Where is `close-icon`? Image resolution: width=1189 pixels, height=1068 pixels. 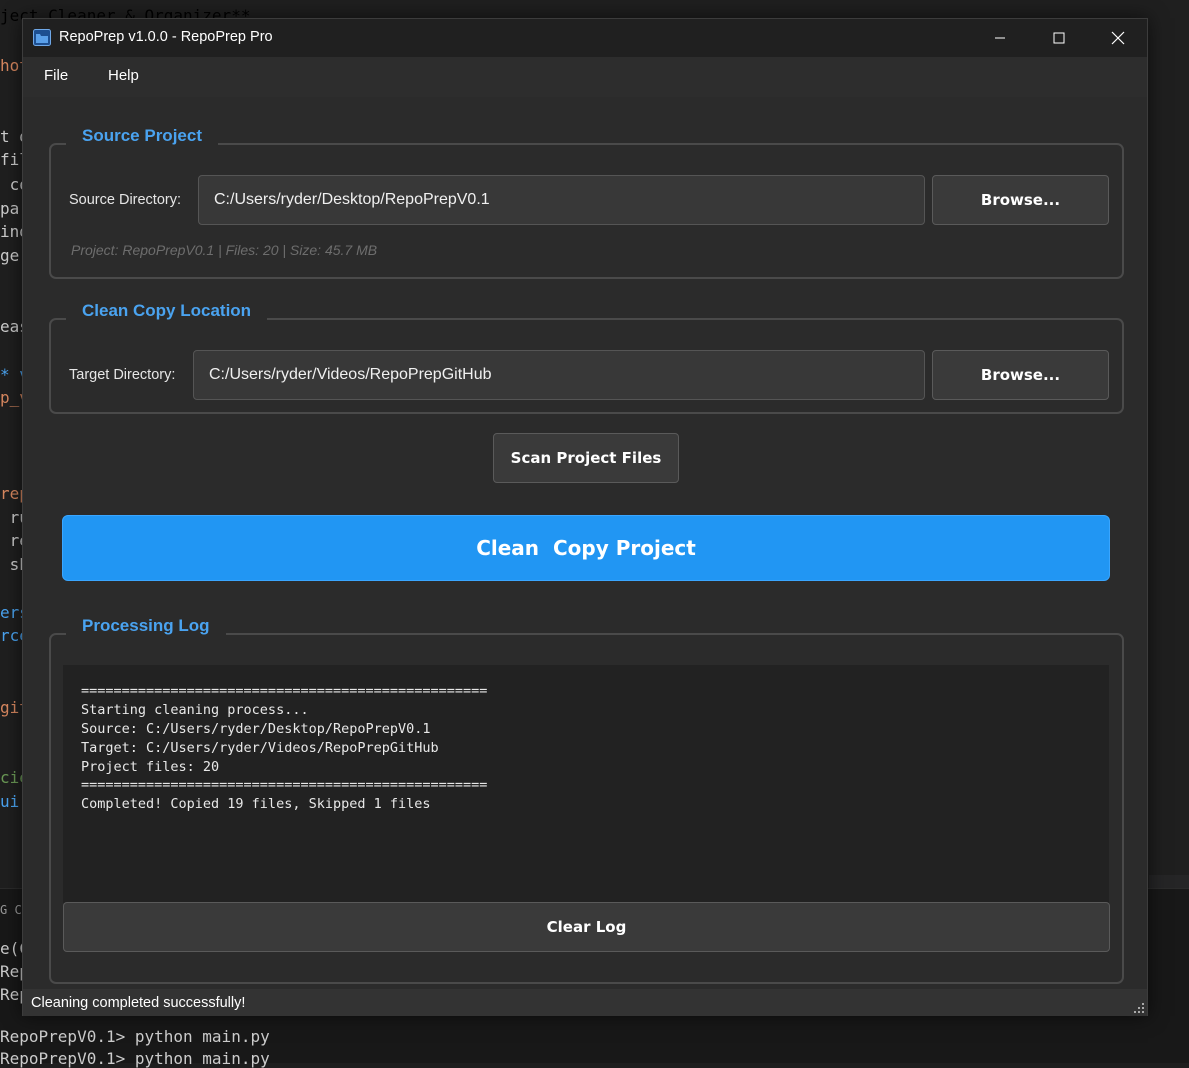
close-icon is located at coordinates (1118, 38).